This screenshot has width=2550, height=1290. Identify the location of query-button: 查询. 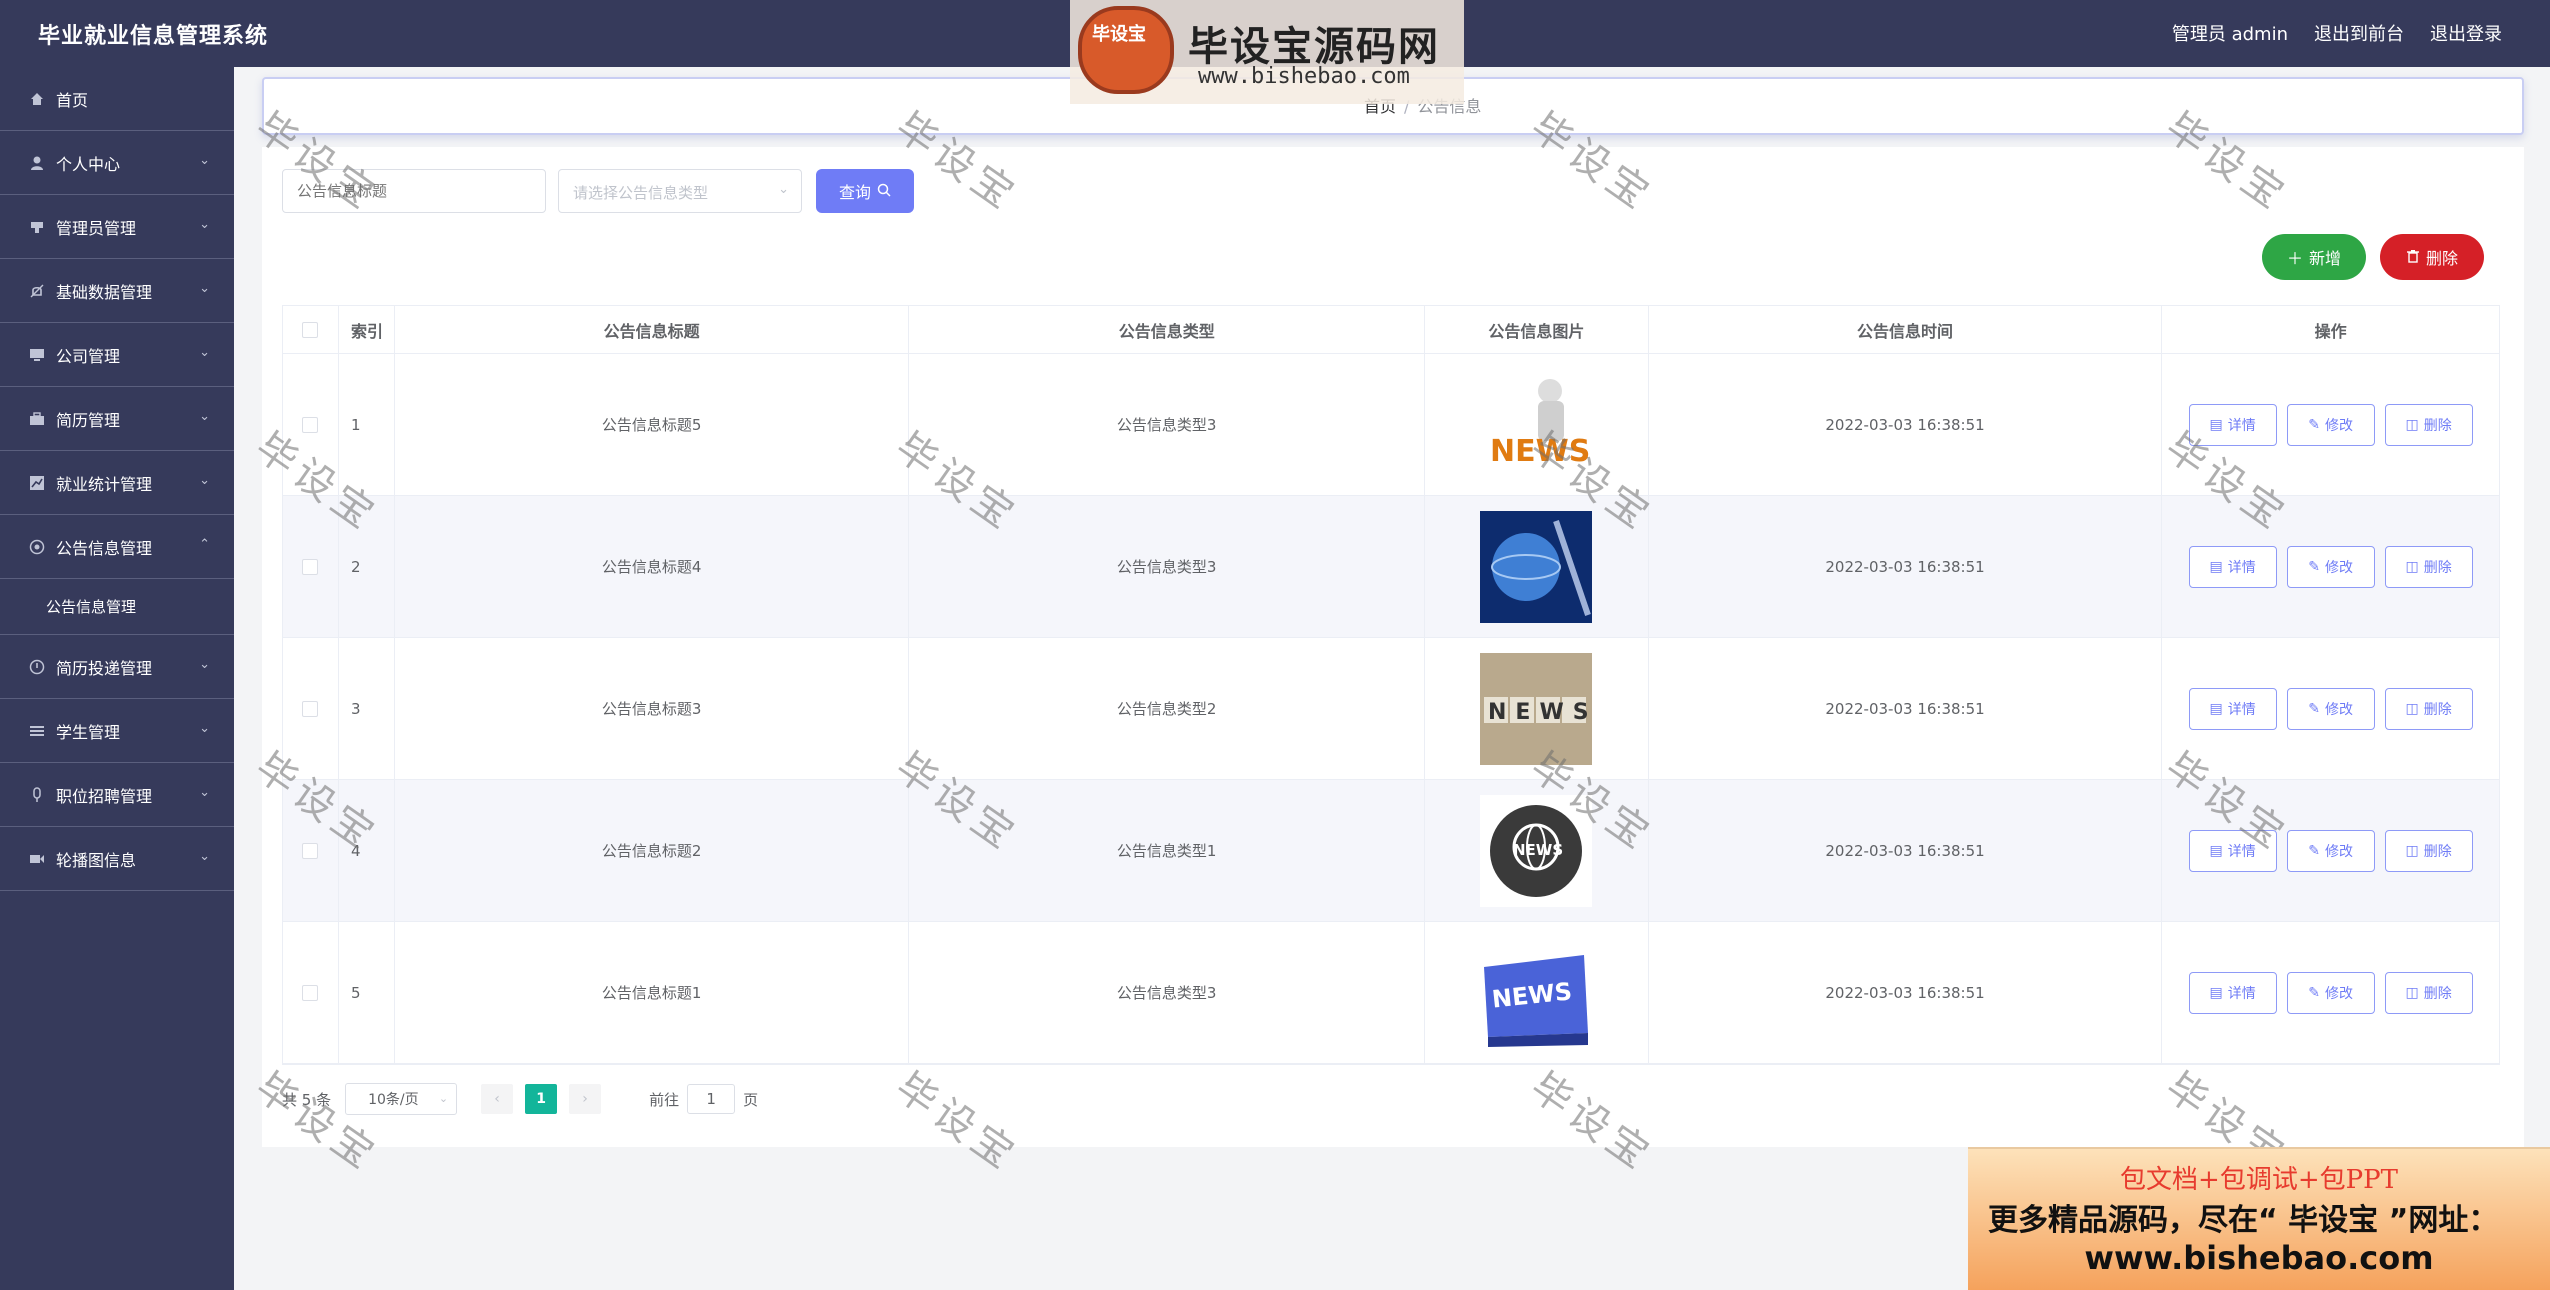
(865, 191).